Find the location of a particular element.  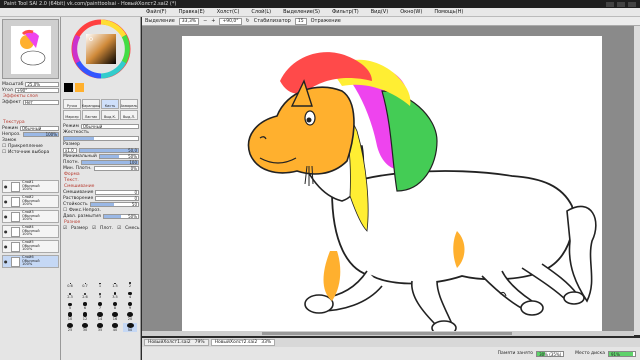

brush-preset: 8 is located at coordinates (115, 305).